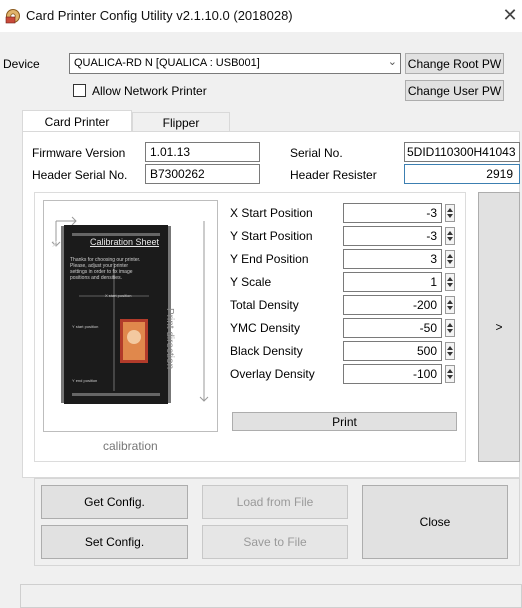 The height and width of the screenshot is (608, 522). What do you see at coordinates (462, 174) in the screenshot?
I see `header-resister-input: 2919` at bounding box center [462, 174].